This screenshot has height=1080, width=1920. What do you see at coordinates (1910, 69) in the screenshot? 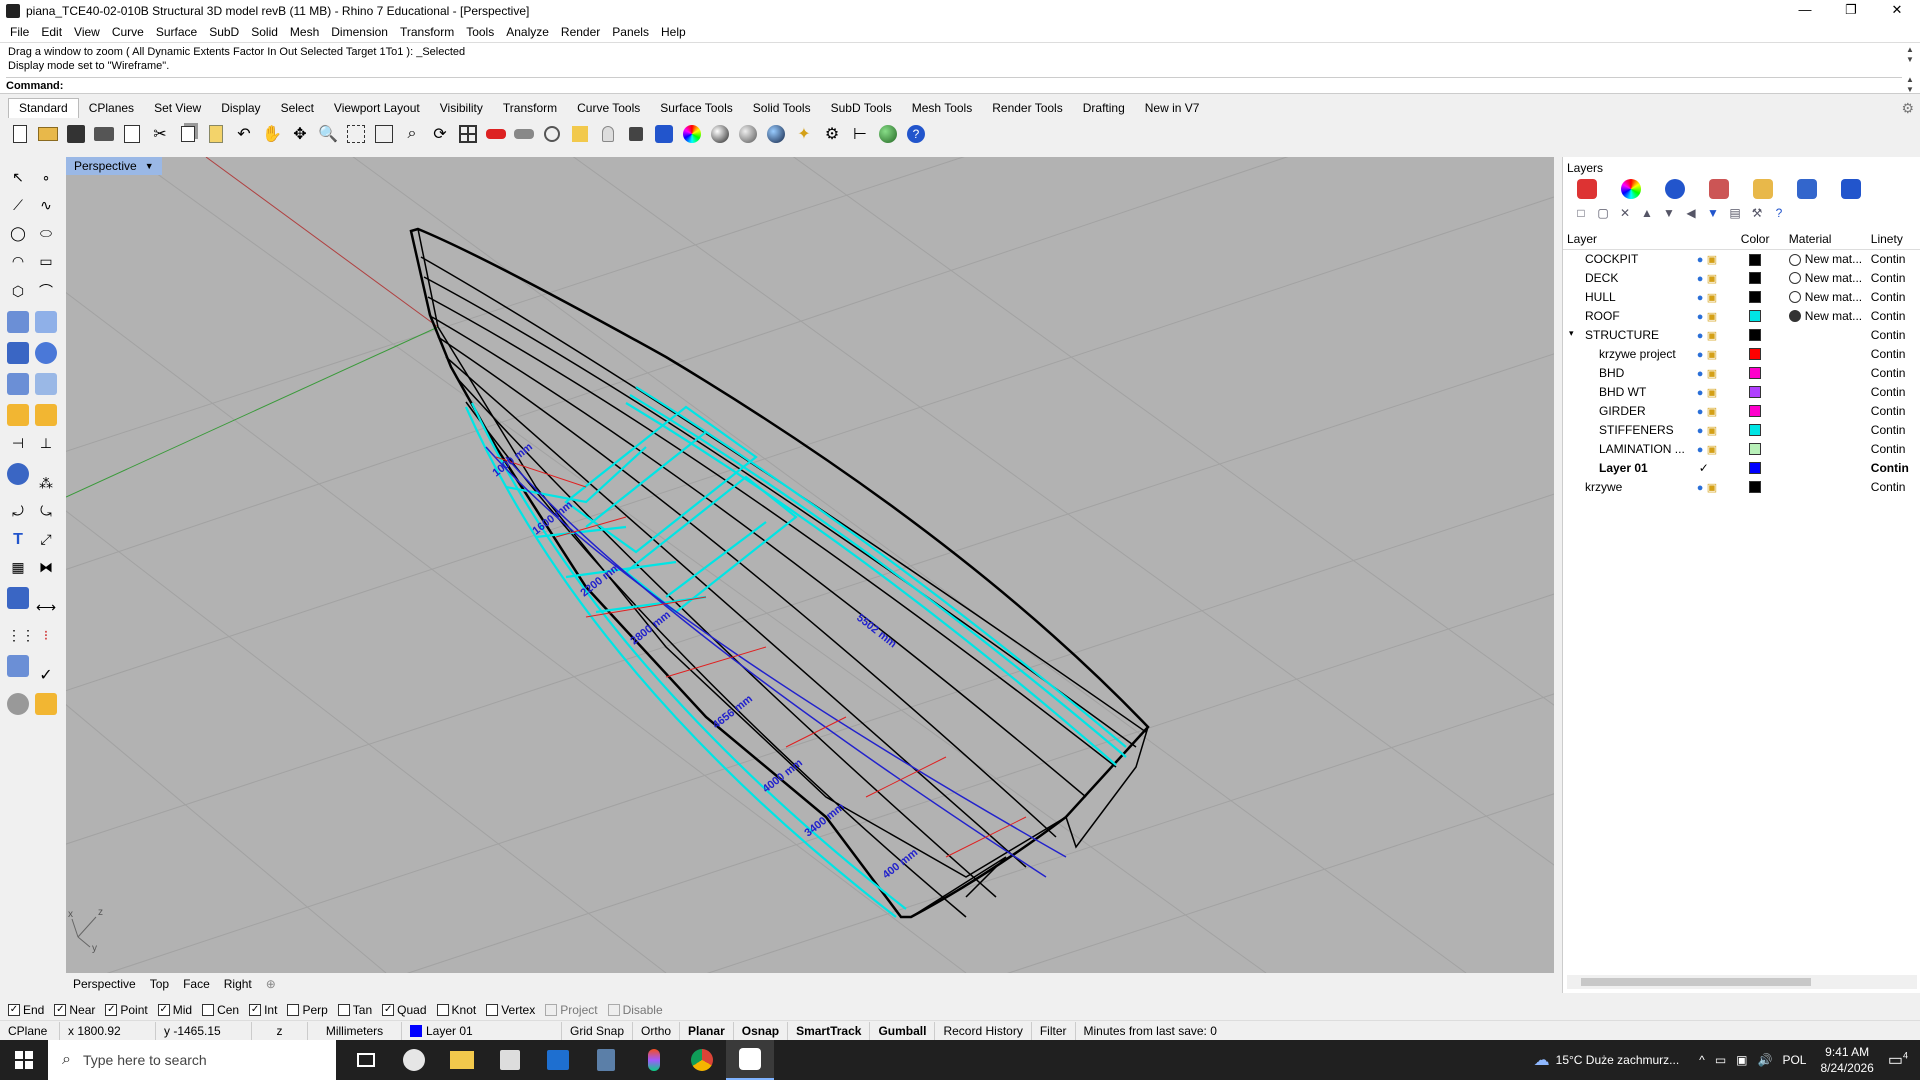
I see `command-scrollbar: ▲ ▼ ▲ ▼` at bounding box center [1910, 69].